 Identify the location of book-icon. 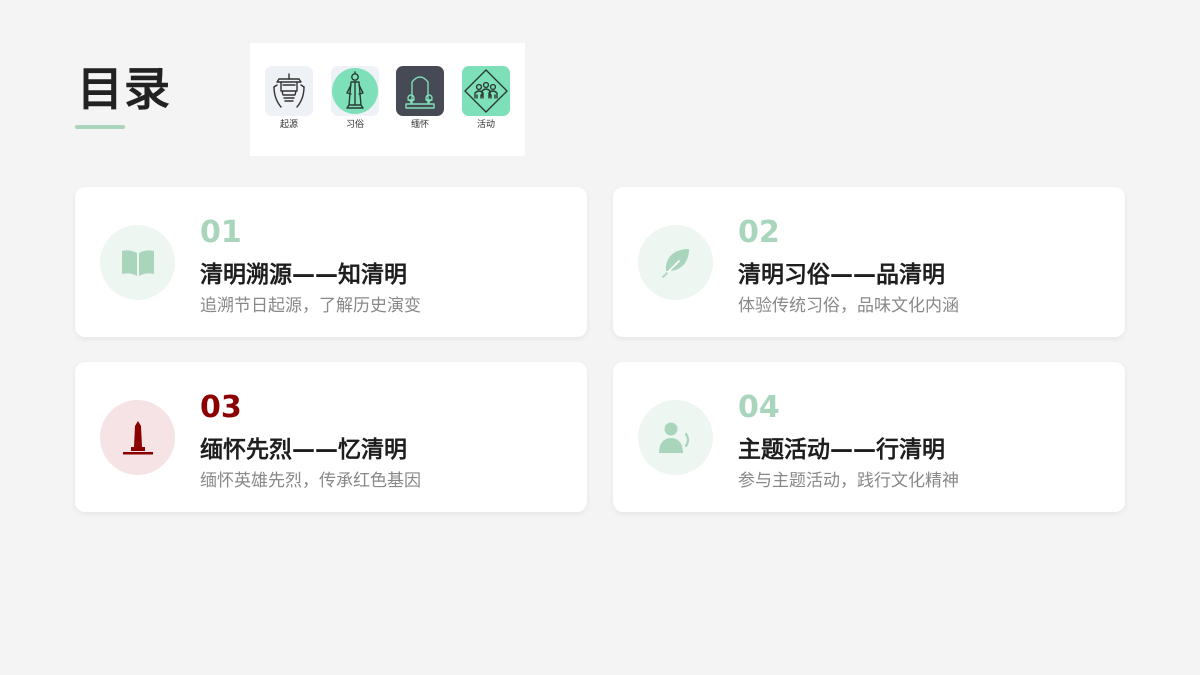
(137, 262).